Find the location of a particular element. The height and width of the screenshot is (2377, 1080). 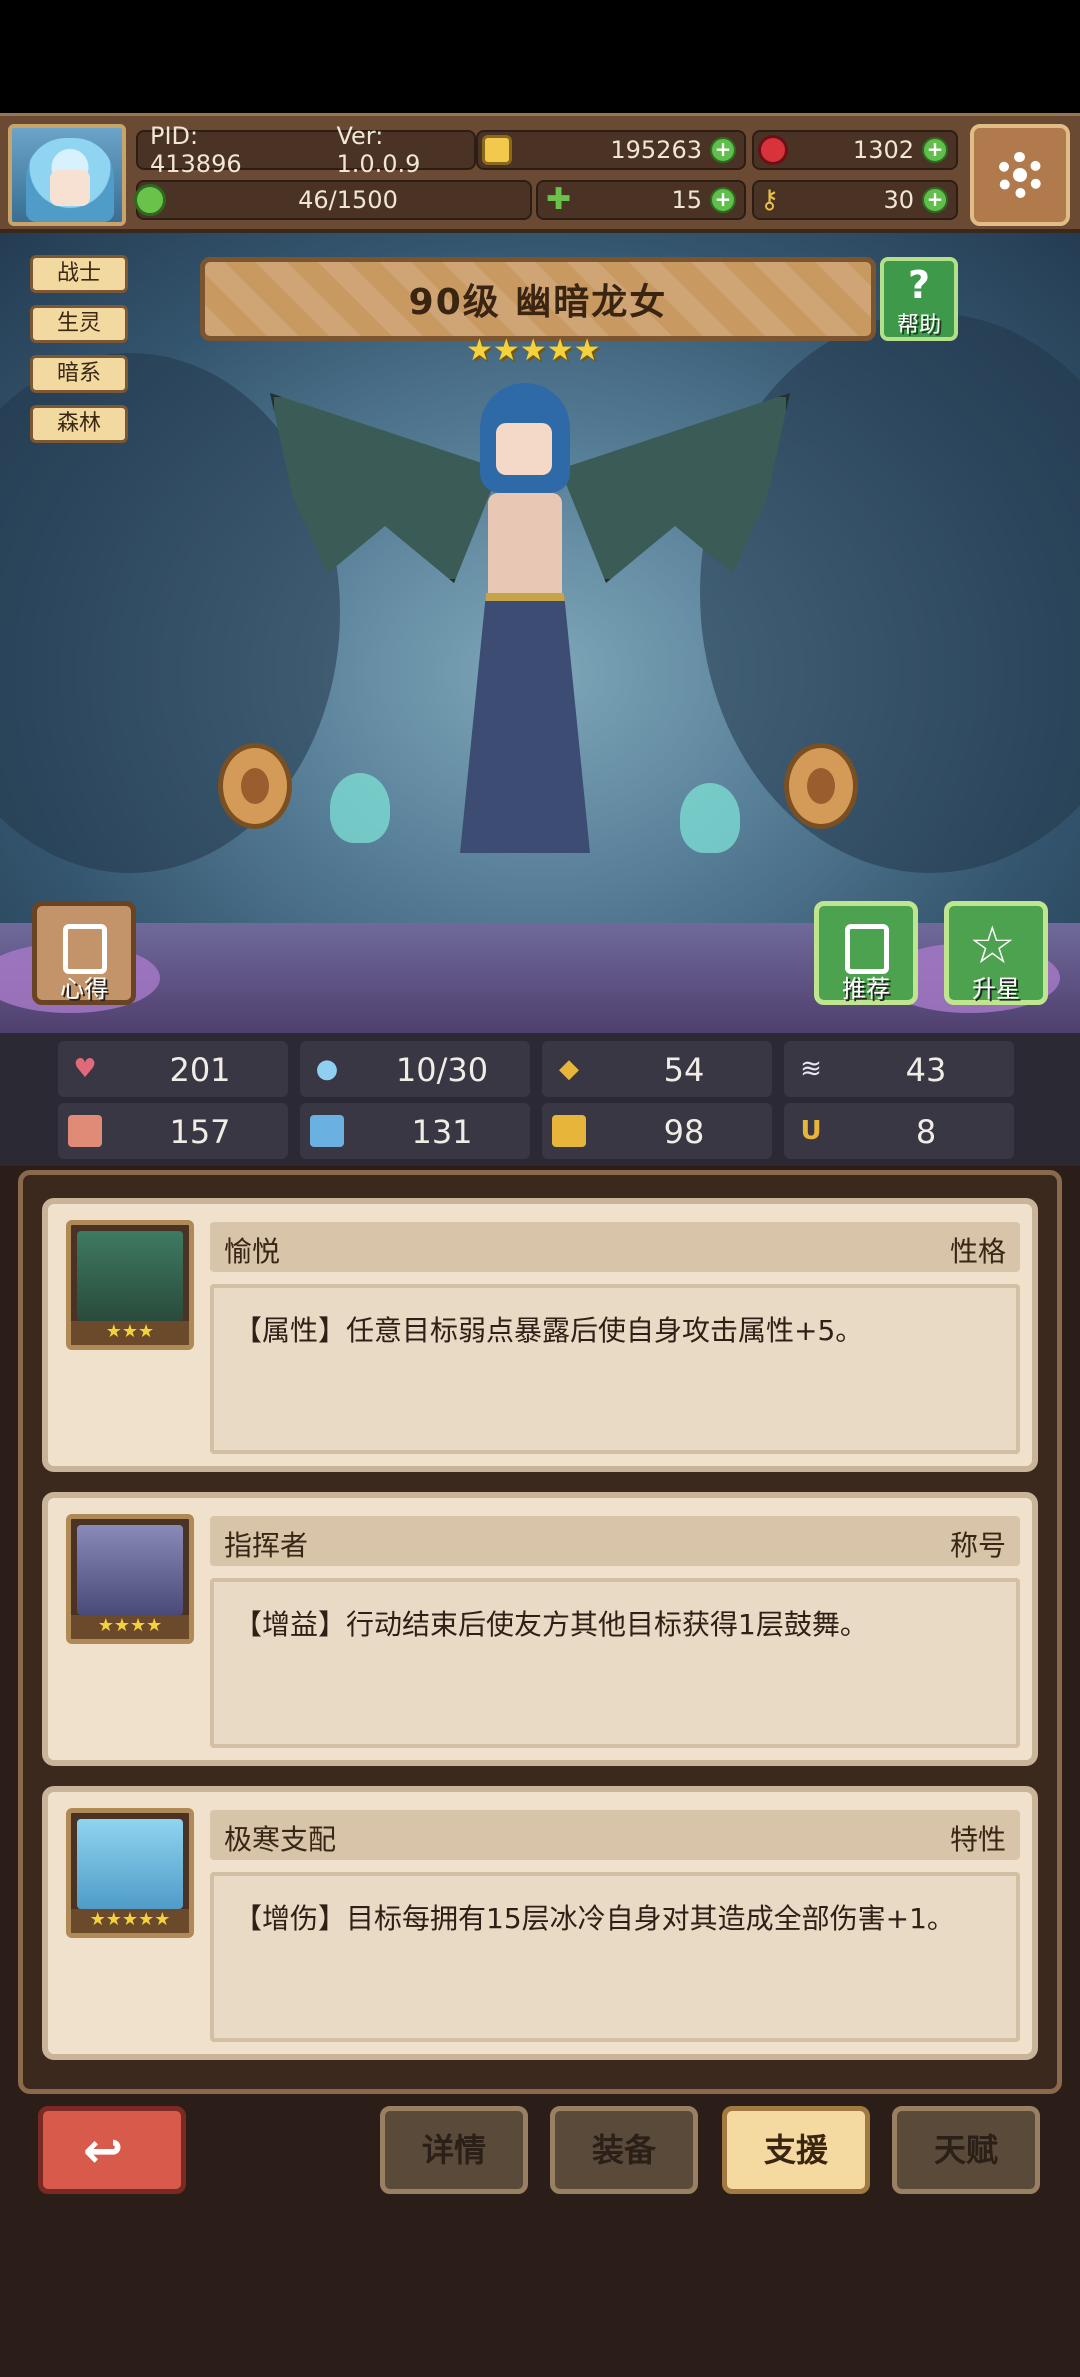

horseshoe-icon: U is located at coordinates (811, 1131).